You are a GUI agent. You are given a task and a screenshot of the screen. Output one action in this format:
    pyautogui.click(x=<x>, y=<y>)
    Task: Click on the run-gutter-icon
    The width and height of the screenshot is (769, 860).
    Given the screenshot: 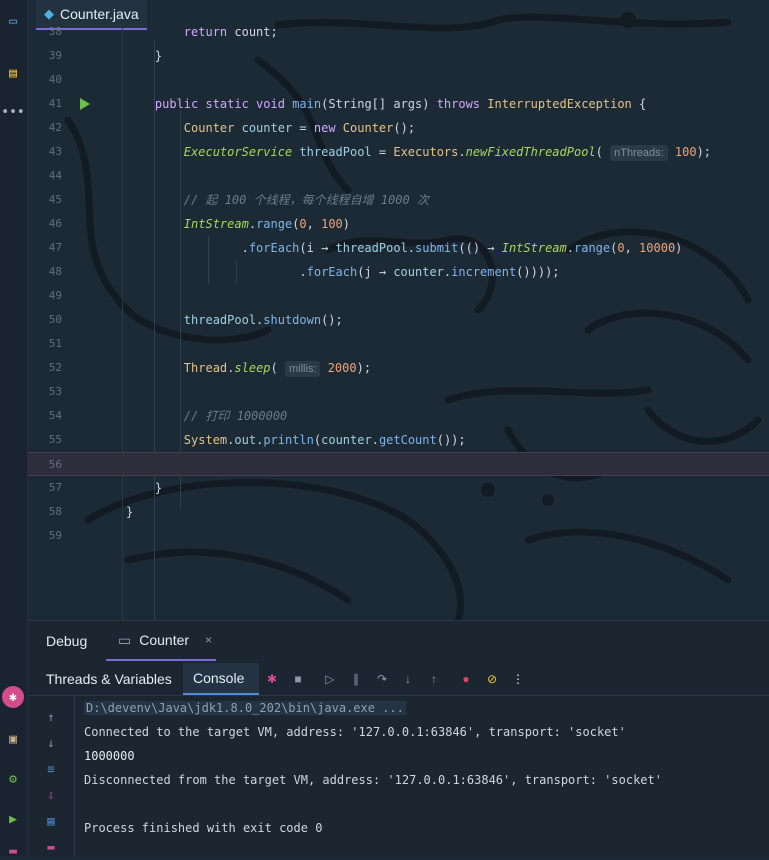 What is the action you would take?
    pyautogui.click(x=85, y=104)
    